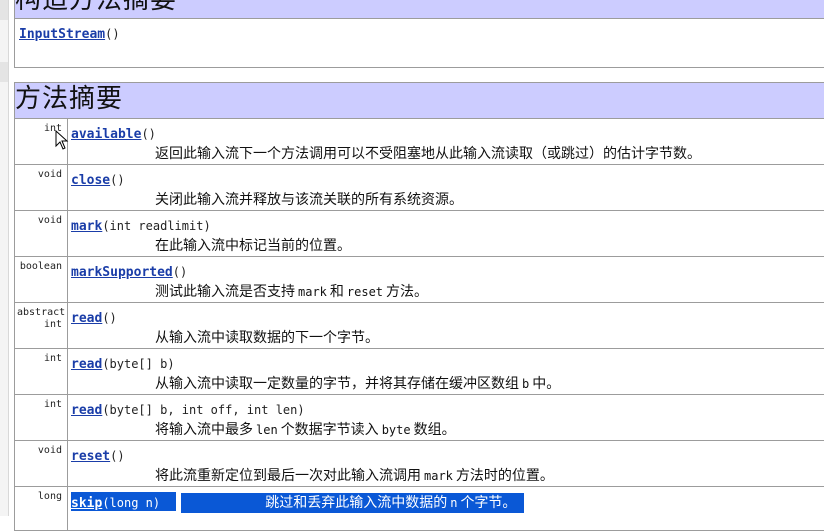  What do you see at coordinates (288, 476) in the screenshot?
I see `desc-text: 将此流重新定位到最后一次对此输入流调用` at bounding box center [288, 476].